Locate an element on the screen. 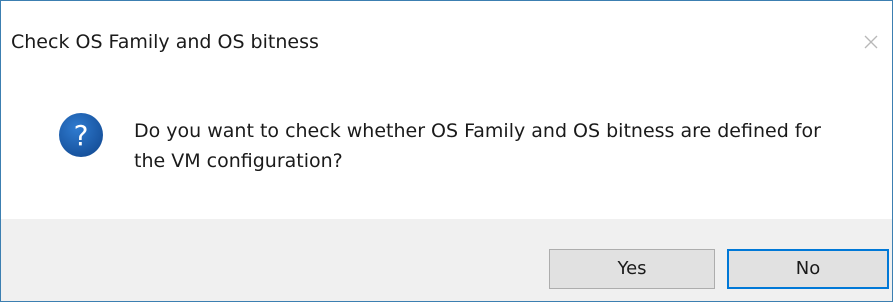 The height and width of the screenshot is (302, 893). question-icon: ? is located at coordinates (81, 135).